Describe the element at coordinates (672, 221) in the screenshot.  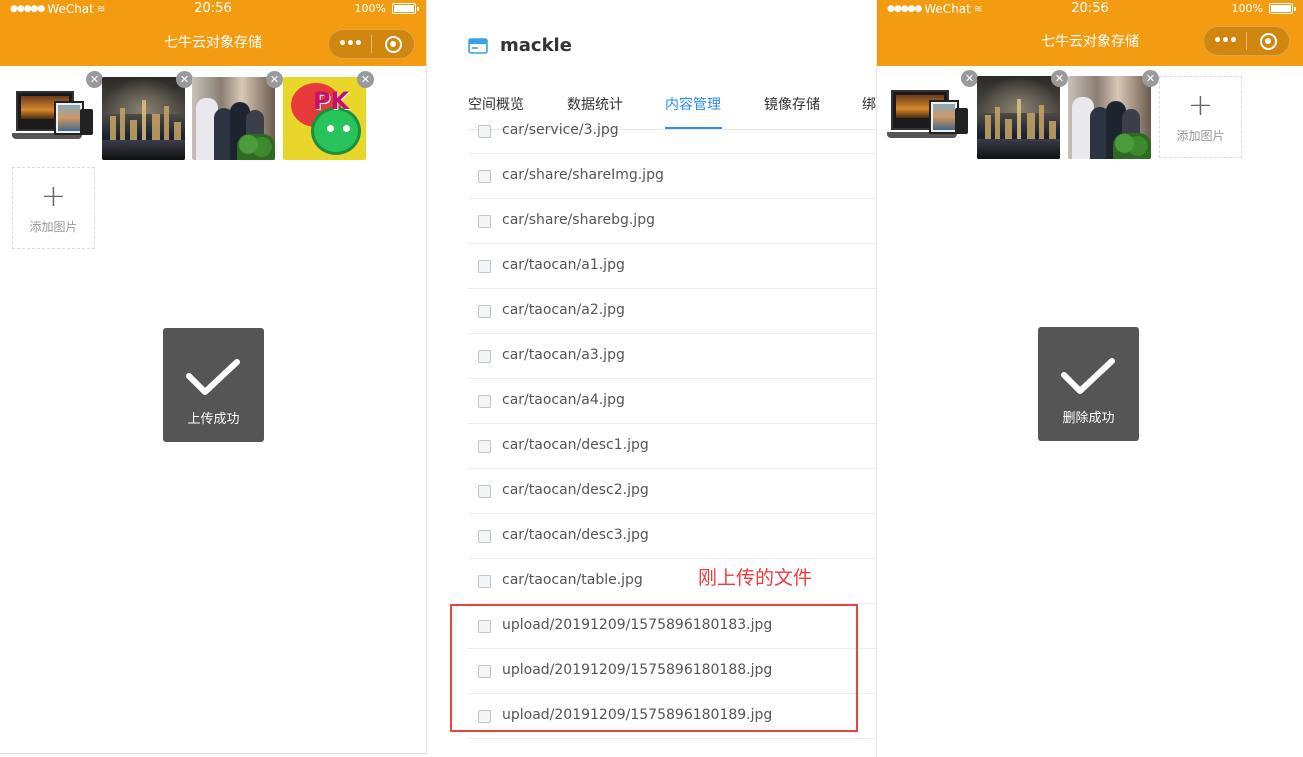
I see `file-row: car/share/sharebg.jpg` at that location.